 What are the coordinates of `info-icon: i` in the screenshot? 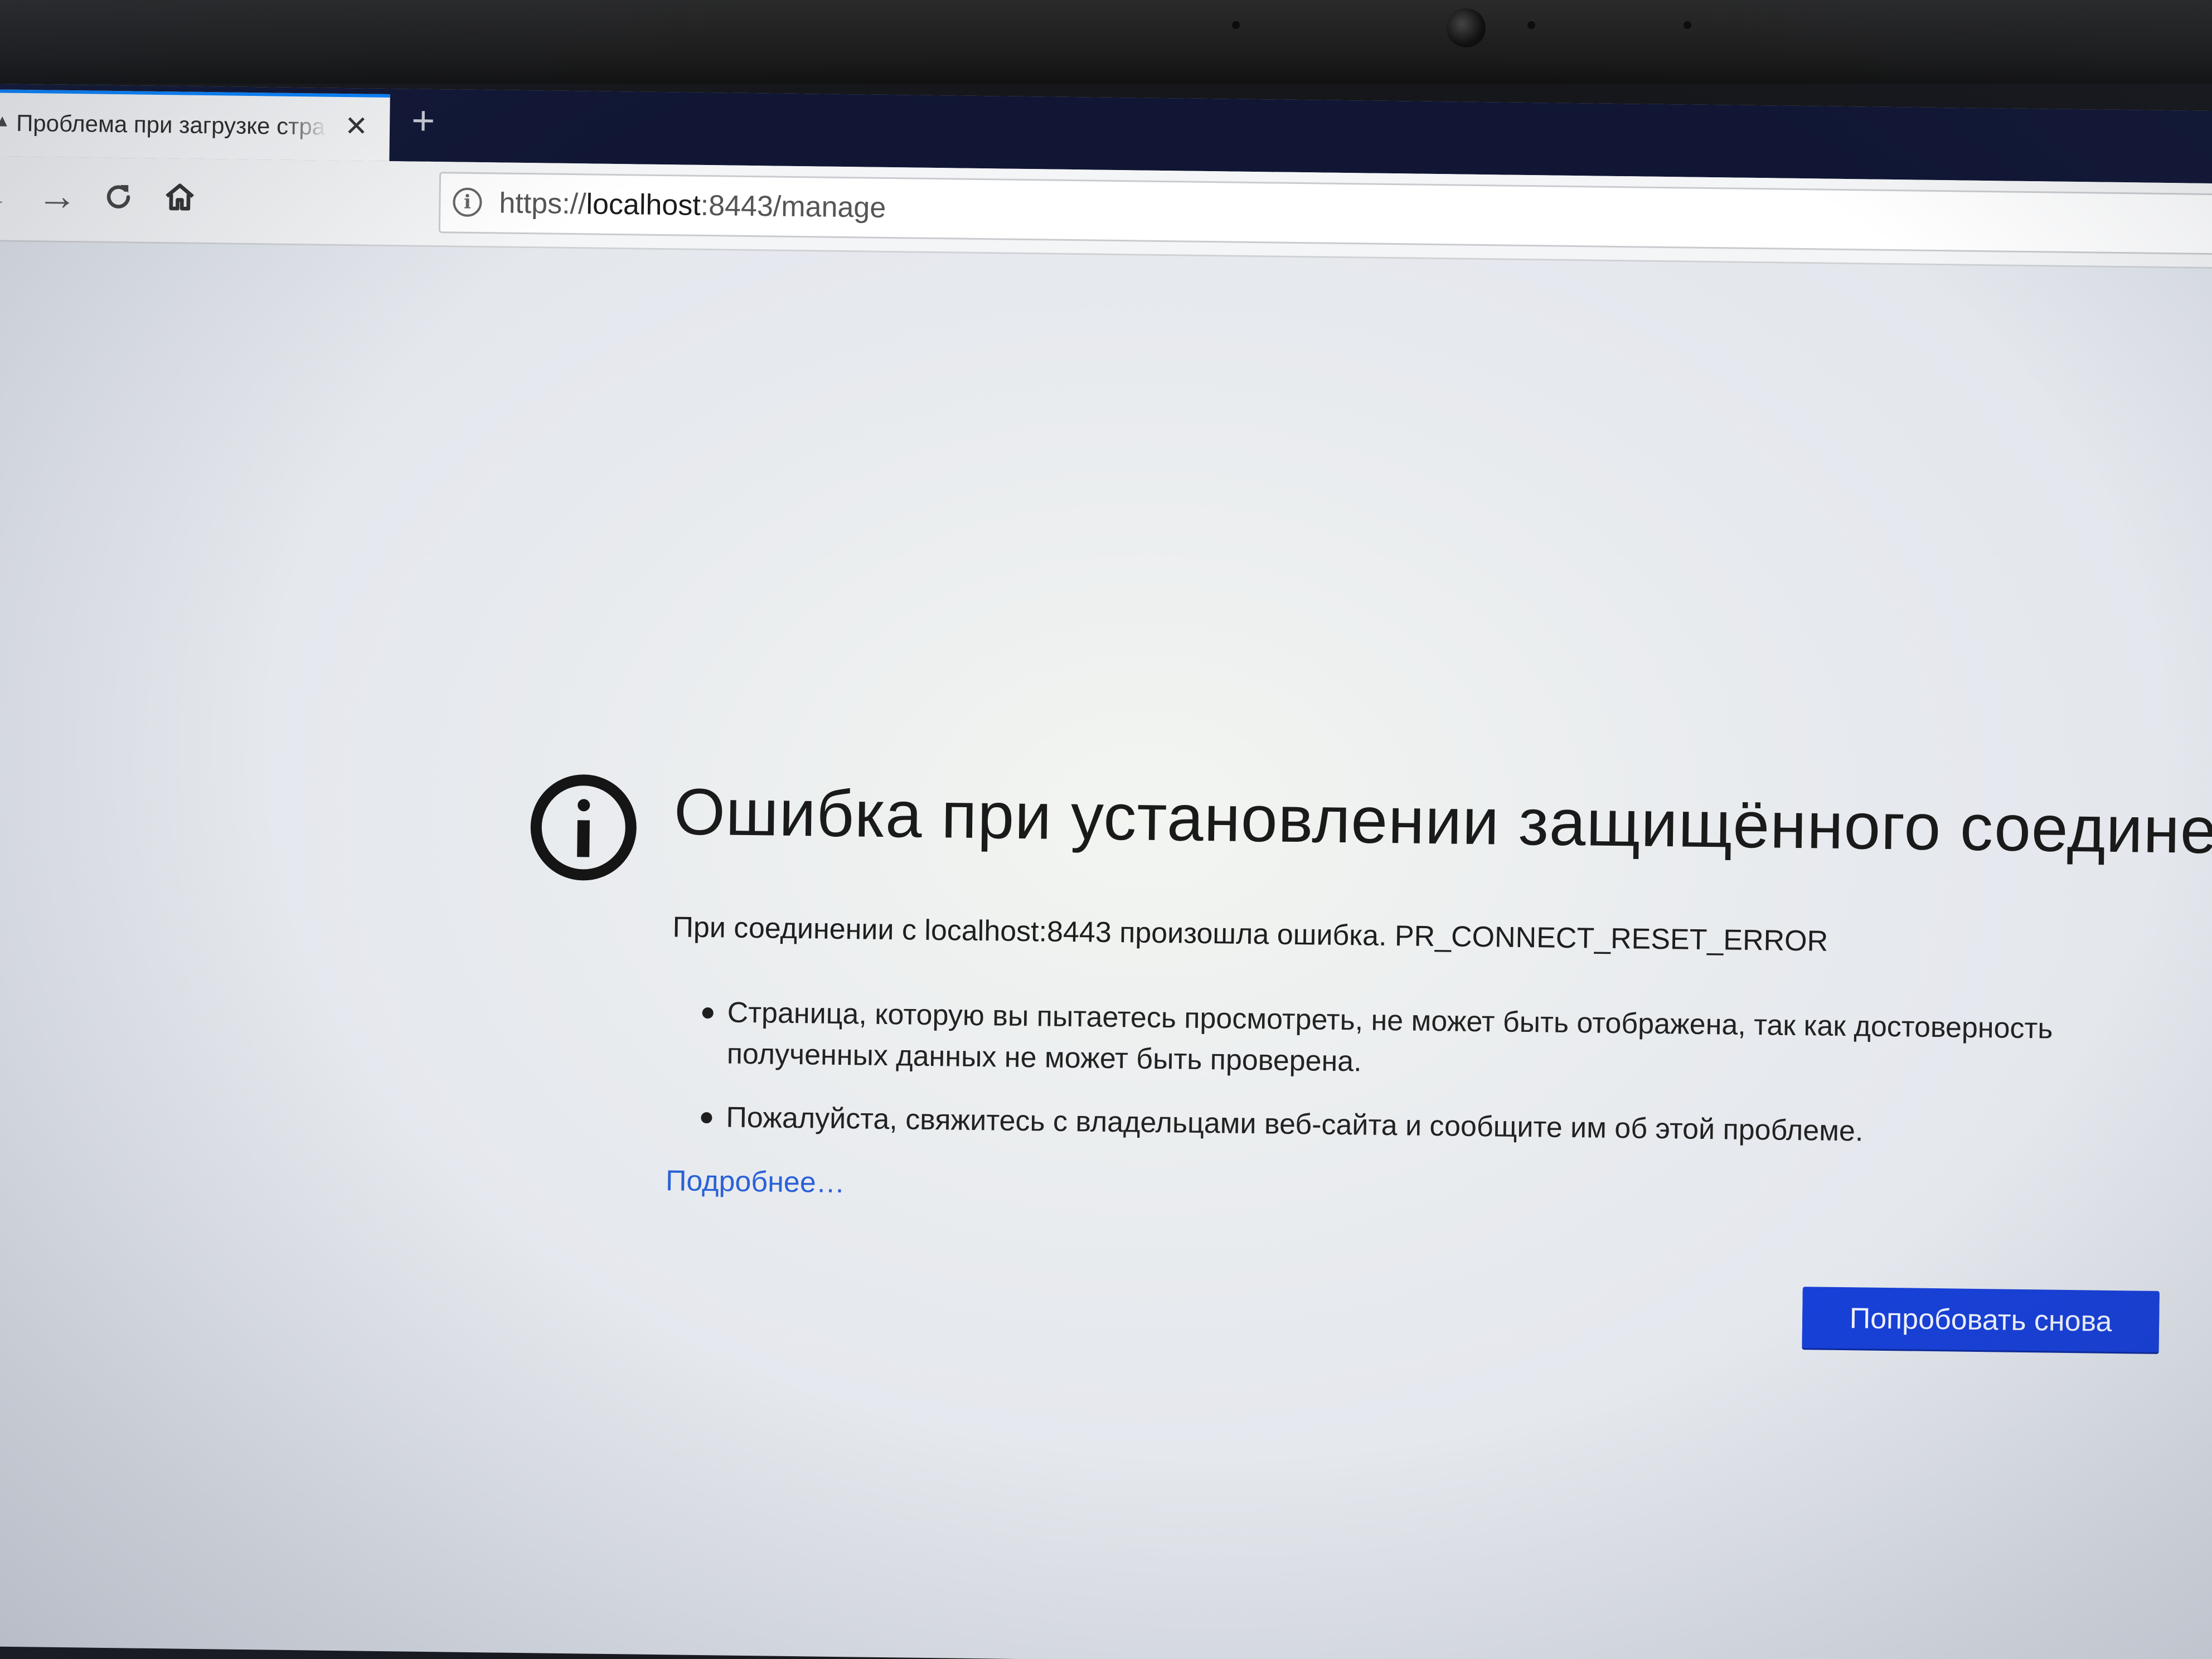 It's located at (467, 202).